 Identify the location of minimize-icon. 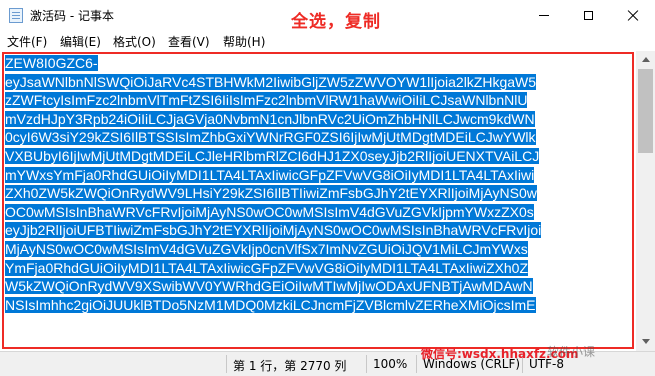
(544, 15).